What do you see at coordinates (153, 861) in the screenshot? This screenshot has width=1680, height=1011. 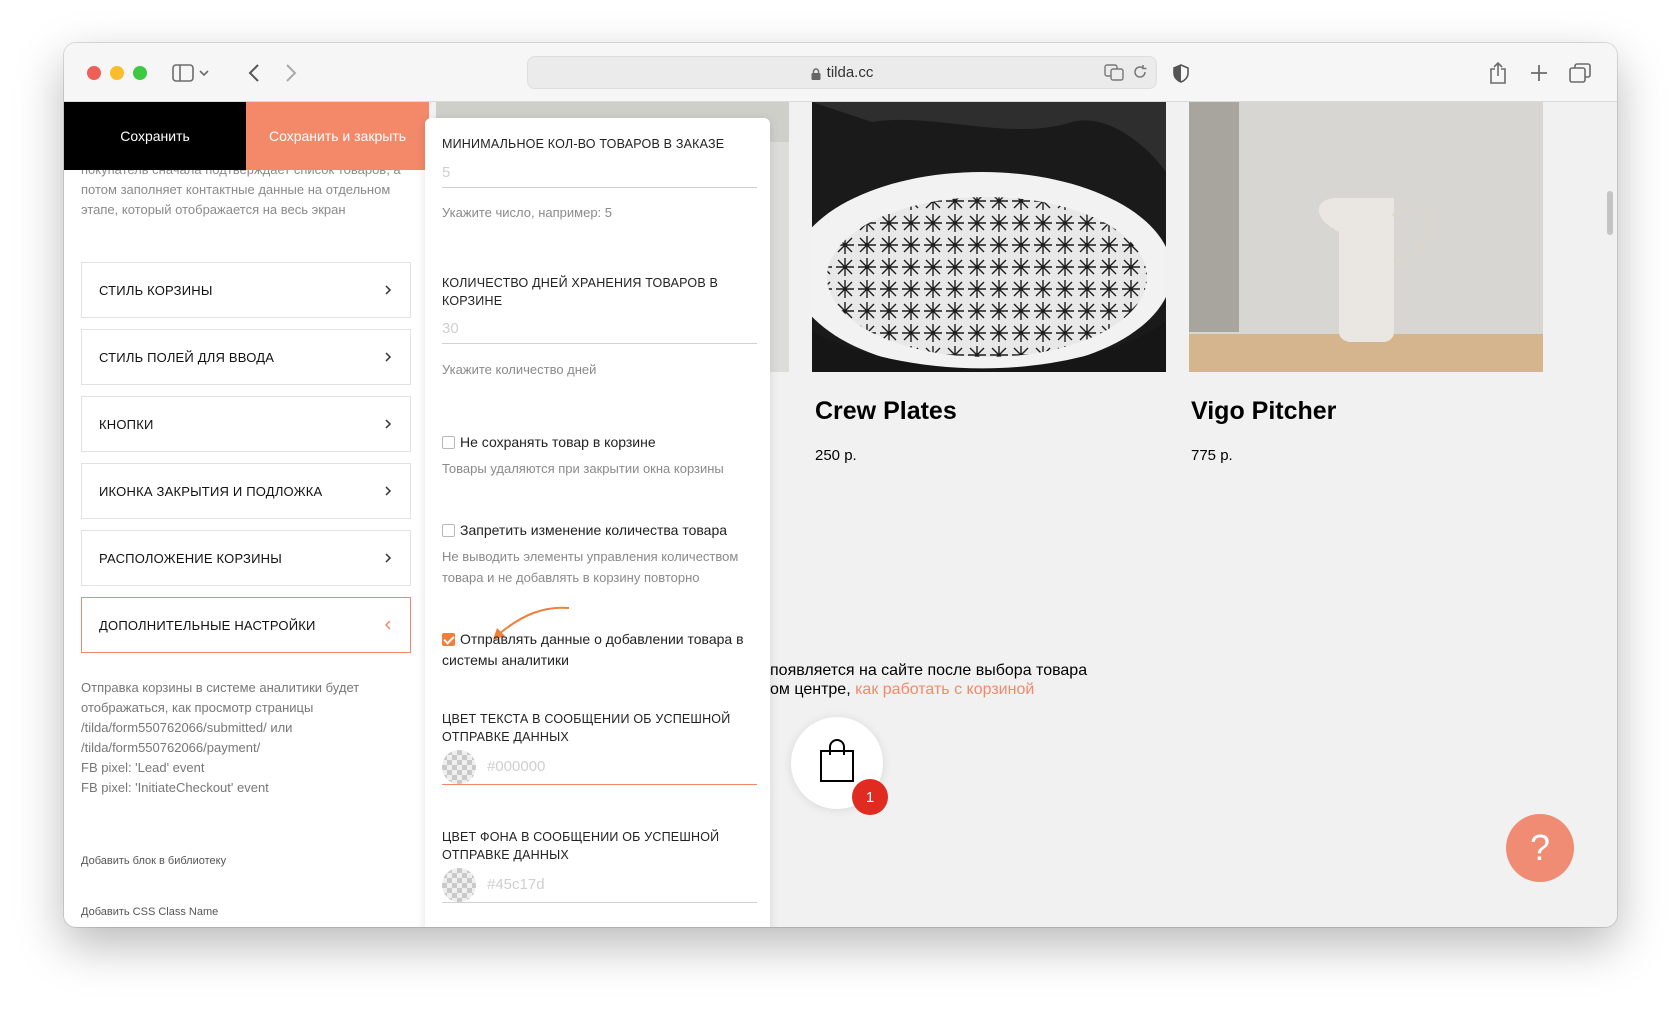 I see `add-to-library-link: Добавить блок в библиотеку` at bounding box center [153, 861].